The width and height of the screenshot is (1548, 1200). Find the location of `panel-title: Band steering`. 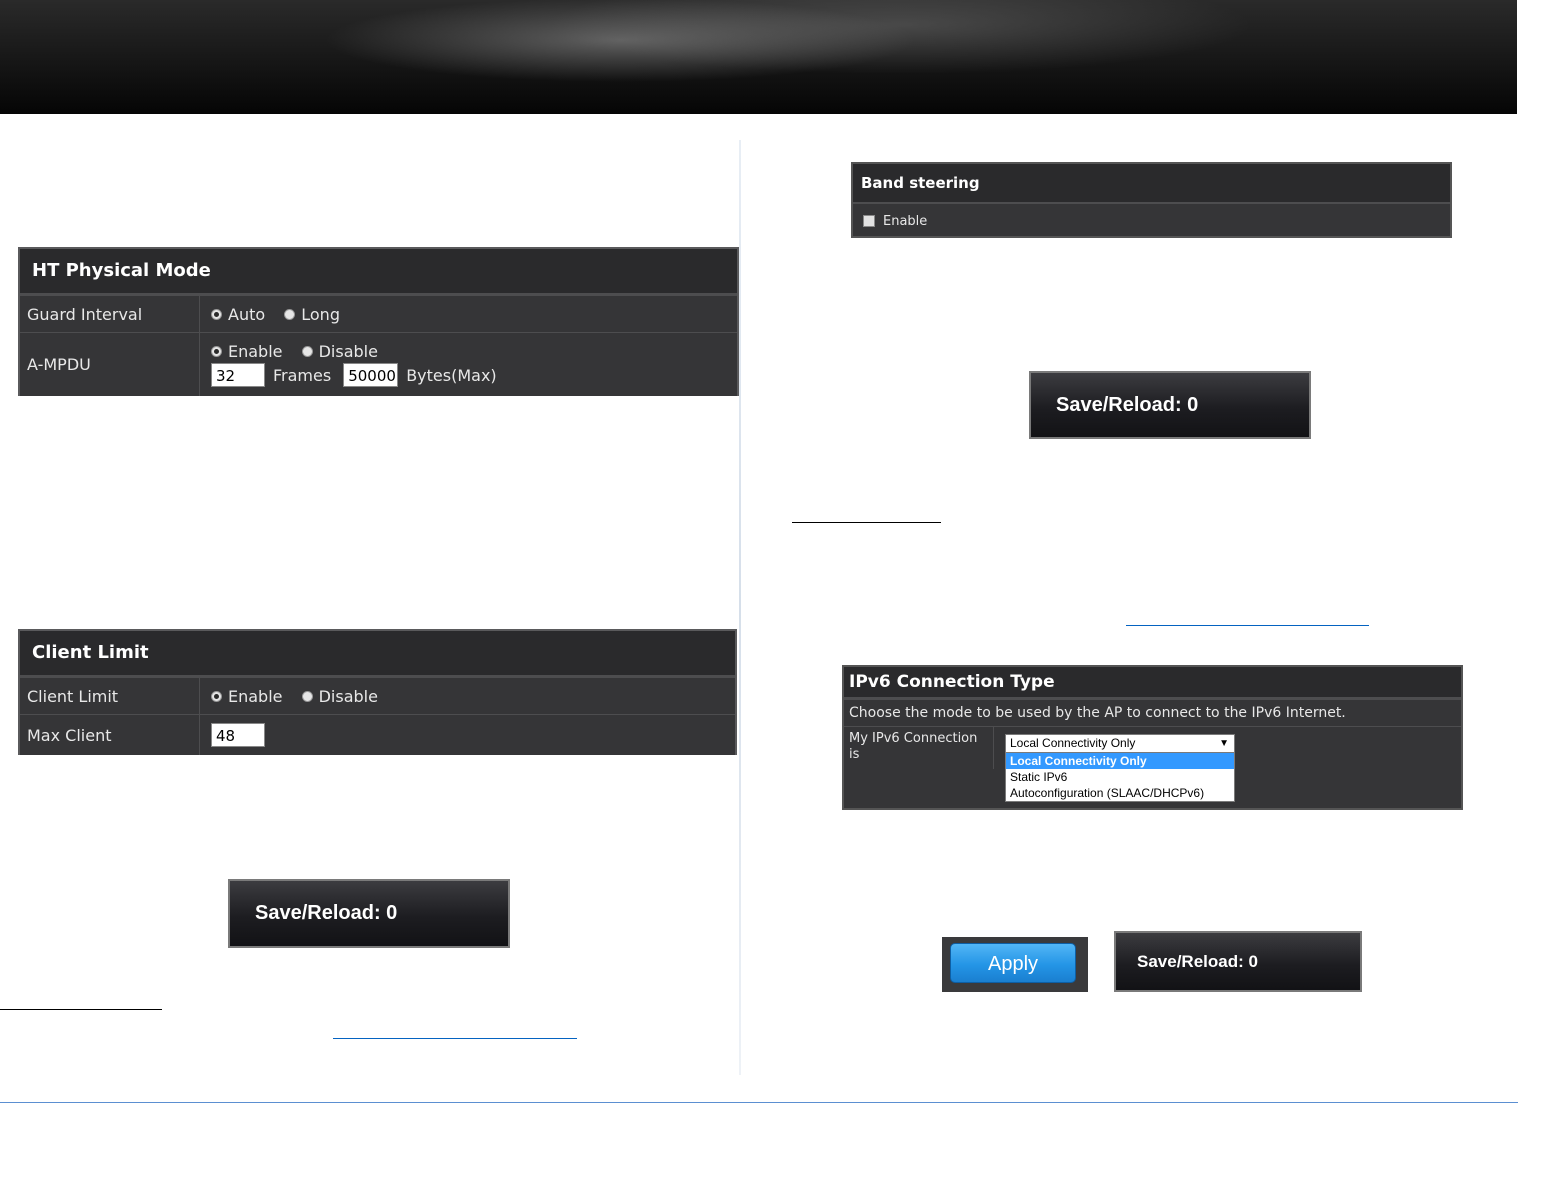

panel-title: Band steering is located at coordinates (1151, 184).